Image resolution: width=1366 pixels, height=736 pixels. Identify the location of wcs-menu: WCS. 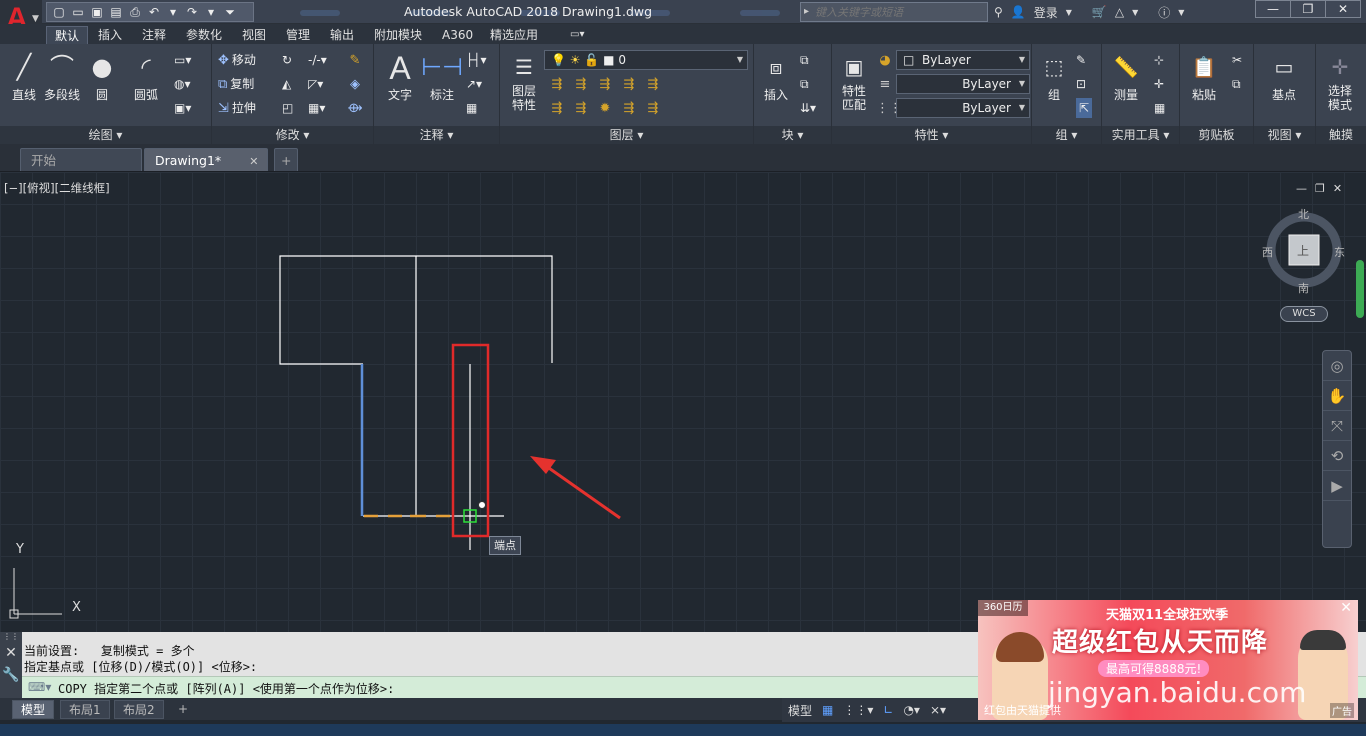
(1304, 314).